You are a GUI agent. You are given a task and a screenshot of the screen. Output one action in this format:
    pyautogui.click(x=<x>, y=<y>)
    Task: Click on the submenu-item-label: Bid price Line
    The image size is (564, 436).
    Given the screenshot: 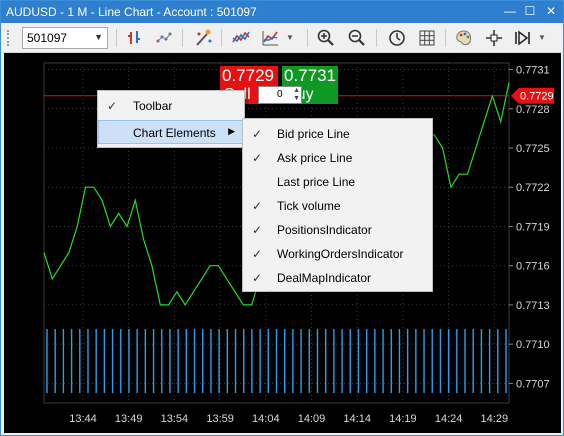 What is the action you would take?
    pyautogui.click(x=313, y=134)
    